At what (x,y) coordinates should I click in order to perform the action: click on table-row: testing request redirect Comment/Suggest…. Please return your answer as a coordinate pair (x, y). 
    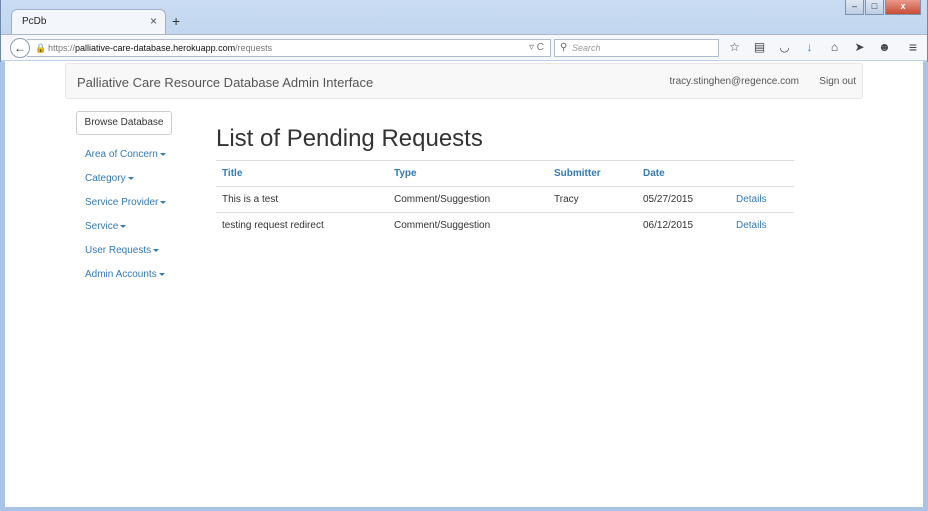
    Looking at the image, I should click on (505, 226).